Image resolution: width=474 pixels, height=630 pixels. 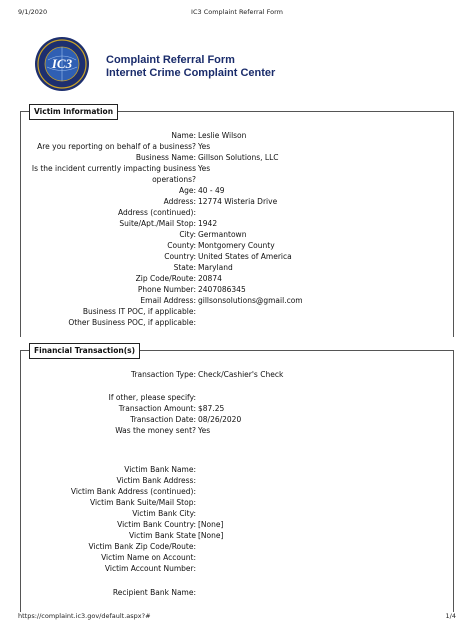 I want to click on field-label: Victim Bank Name:, so click(x=160, y=469).